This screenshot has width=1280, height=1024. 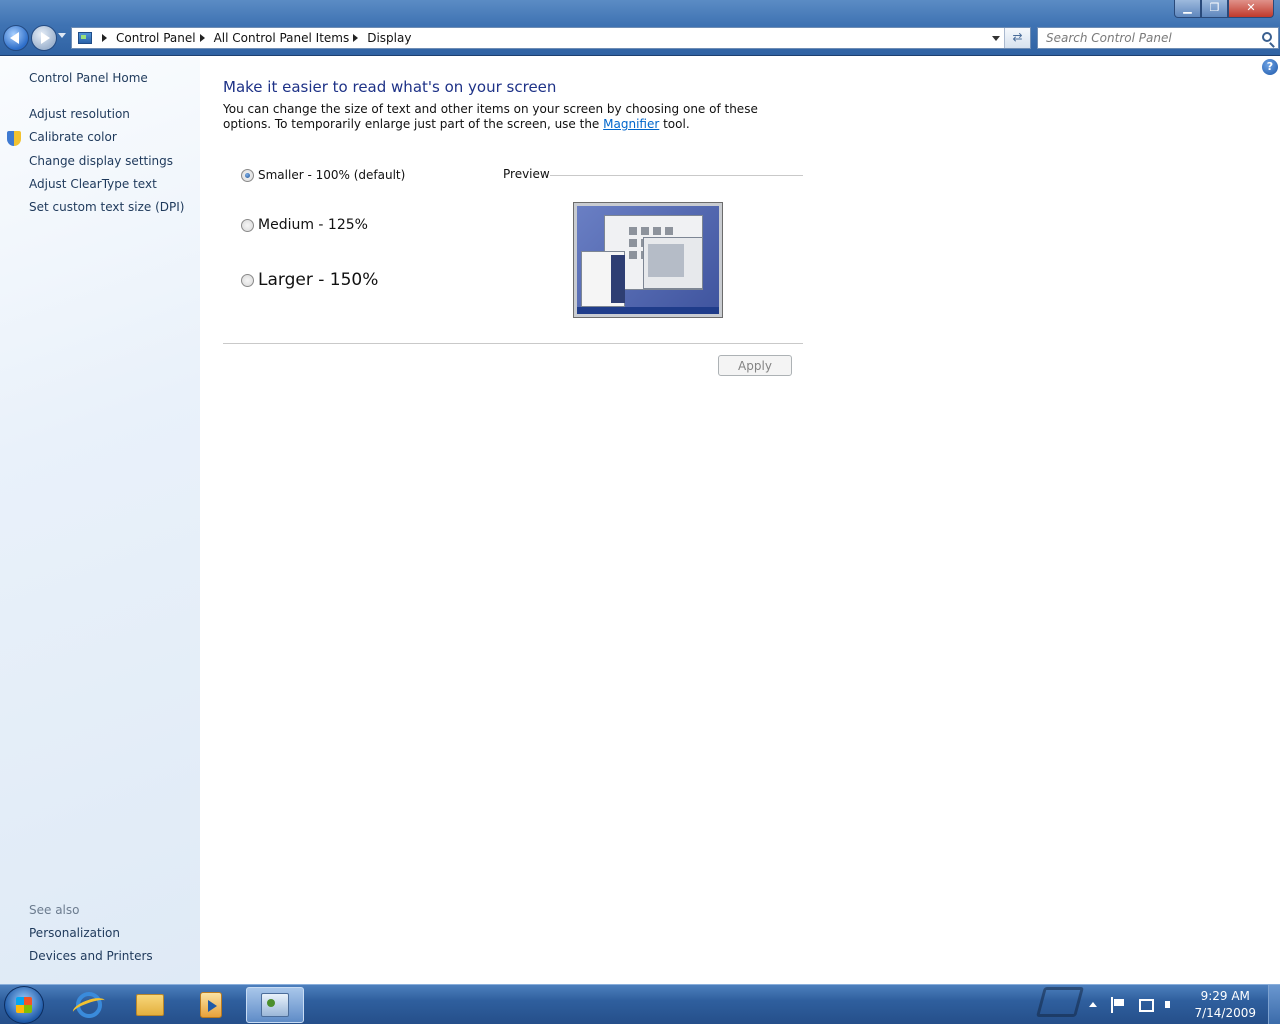 I want to click on back-arrow-icon, so click(x=14, y=38).